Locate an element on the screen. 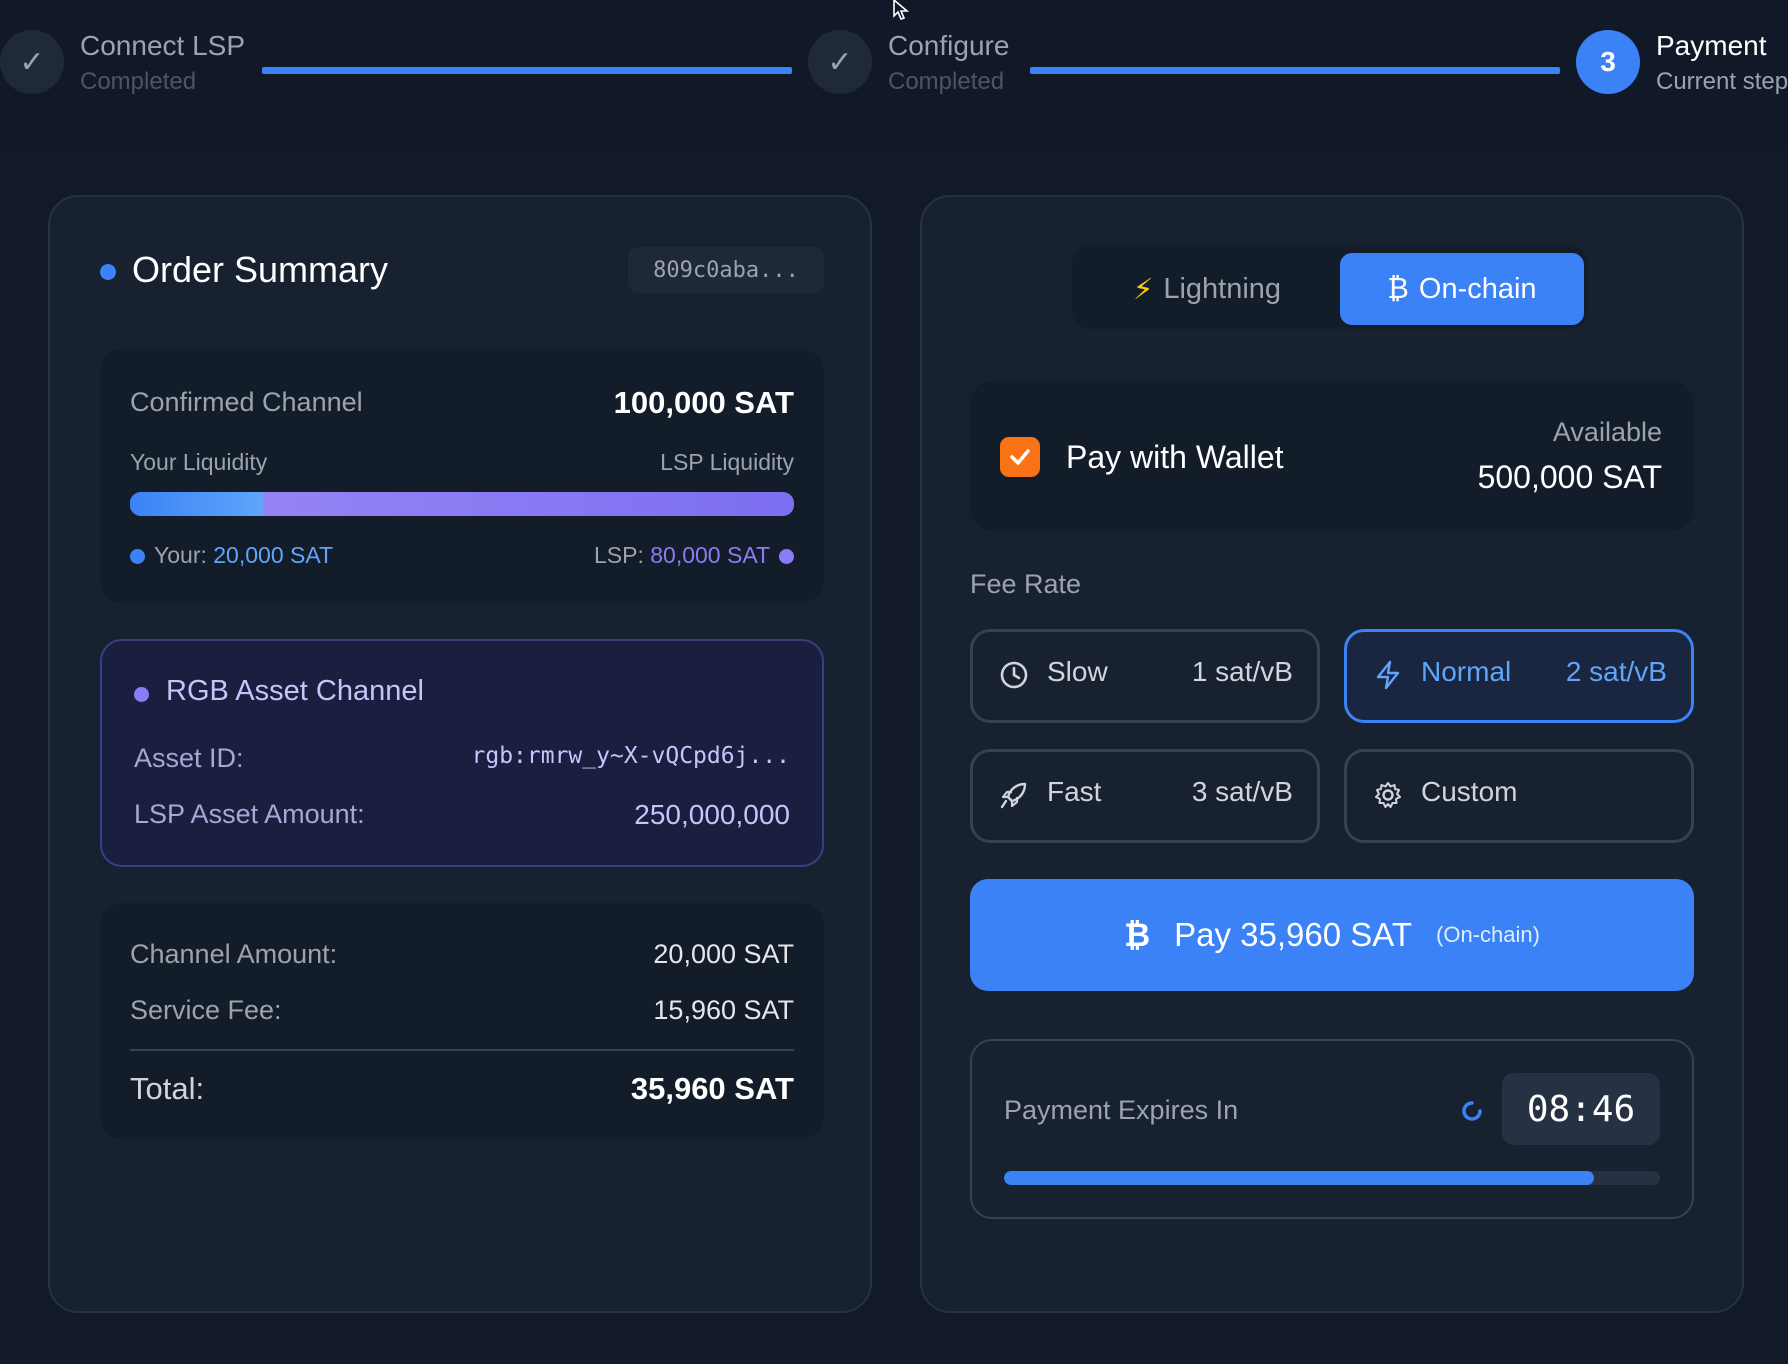  service-fee-value: 15,960 SAT is located at coordinates (723, 1010).